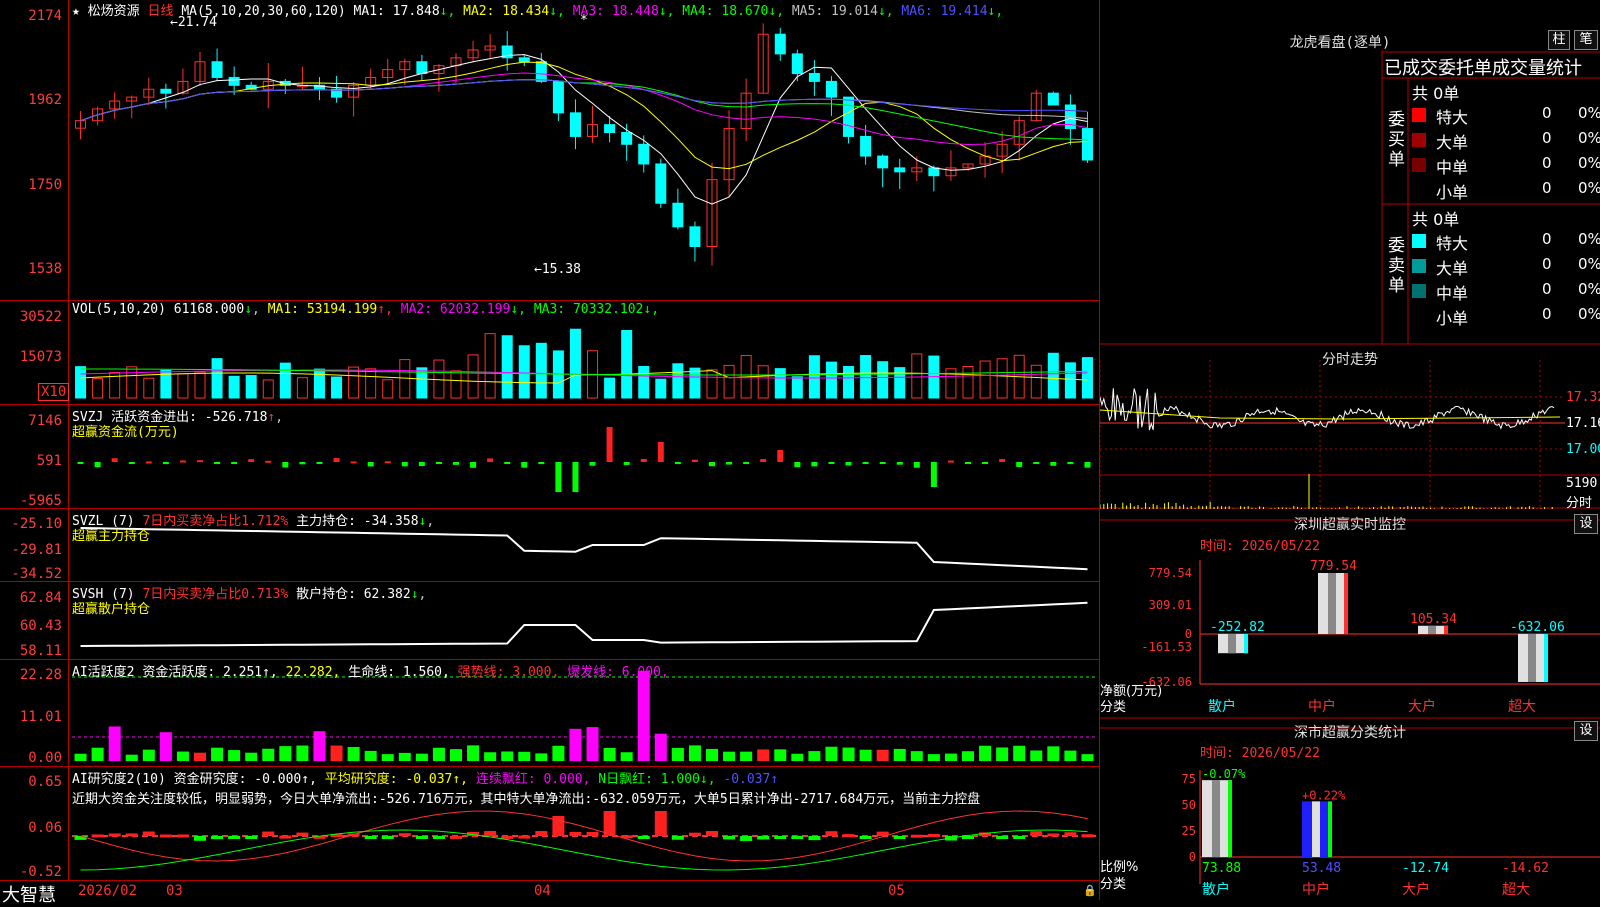  Describe the element at coordinates (653, 779) in the screenshot. I see `ai-research-item-3: N日飘红: 1.000↓,` at that location.